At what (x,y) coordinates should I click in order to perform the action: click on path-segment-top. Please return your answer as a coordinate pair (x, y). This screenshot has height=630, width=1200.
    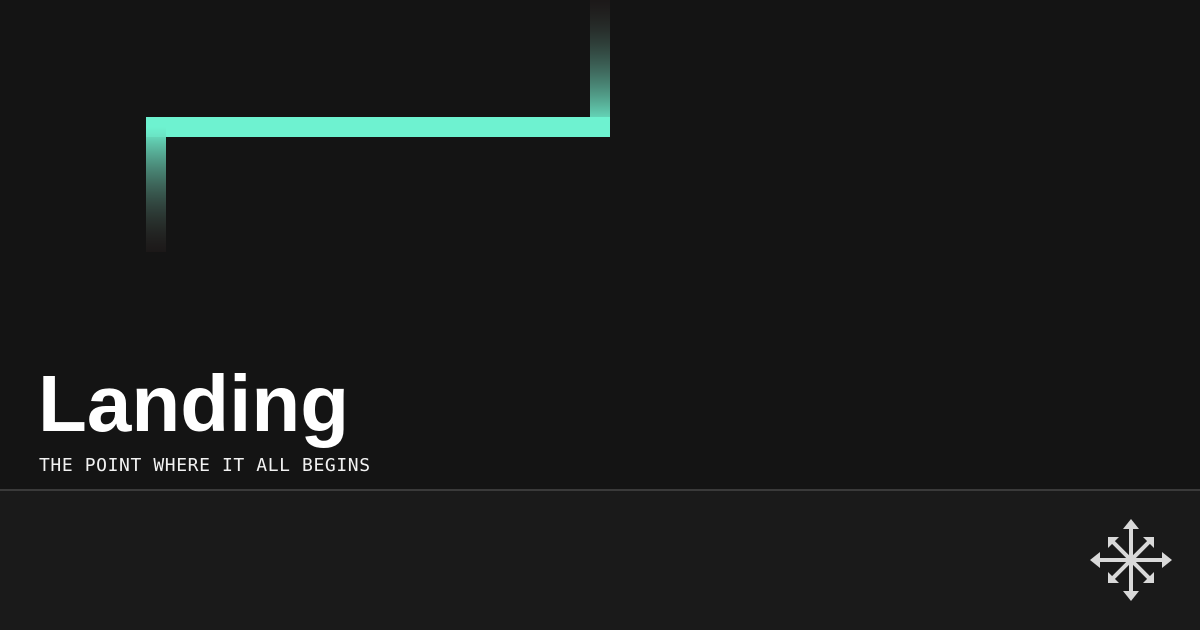
    Looking at the image, I should click on (600, 64).